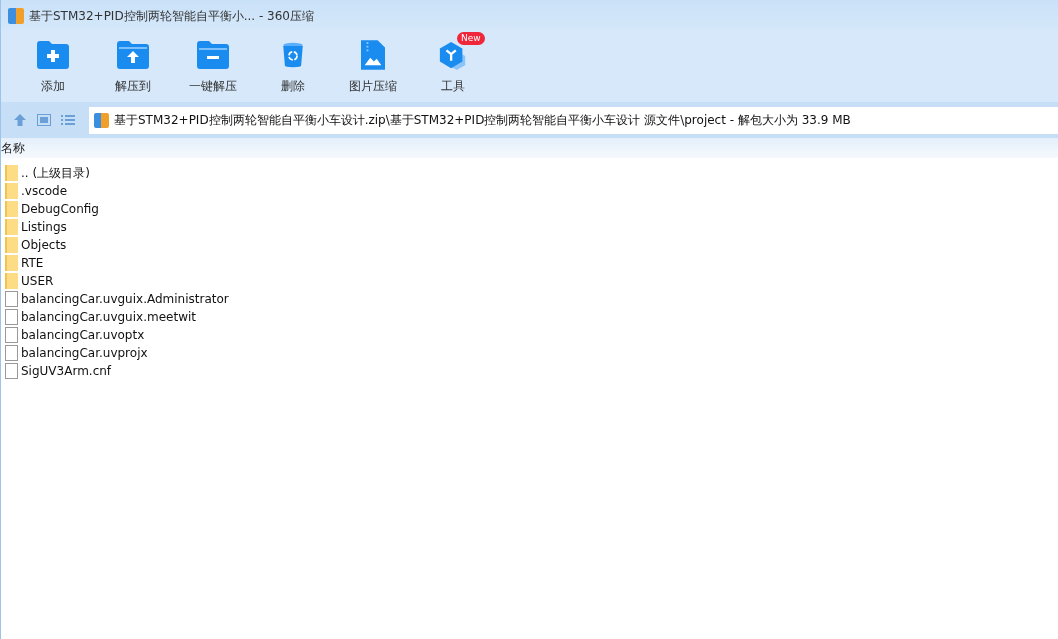 The width and height of the screenshot is (1058, 639). I want to click on column-header: 名称, so click(14, 149).